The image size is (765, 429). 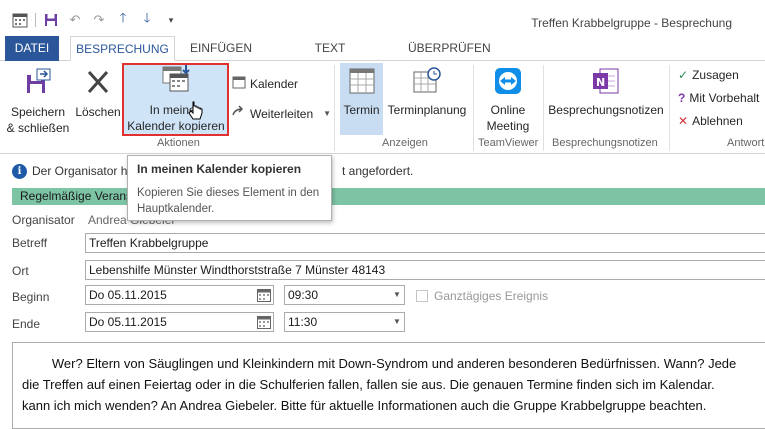 What do you see at coordinates (19, 171) in the screenshot?
I see `info-icon: i` at bounding box center [19, 171].